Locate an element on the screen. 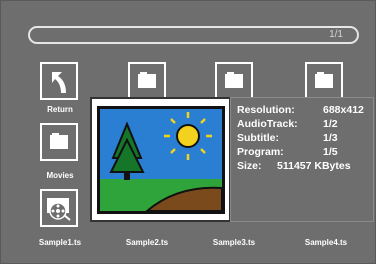  sample4-tile is located at coordinates (324, 81).